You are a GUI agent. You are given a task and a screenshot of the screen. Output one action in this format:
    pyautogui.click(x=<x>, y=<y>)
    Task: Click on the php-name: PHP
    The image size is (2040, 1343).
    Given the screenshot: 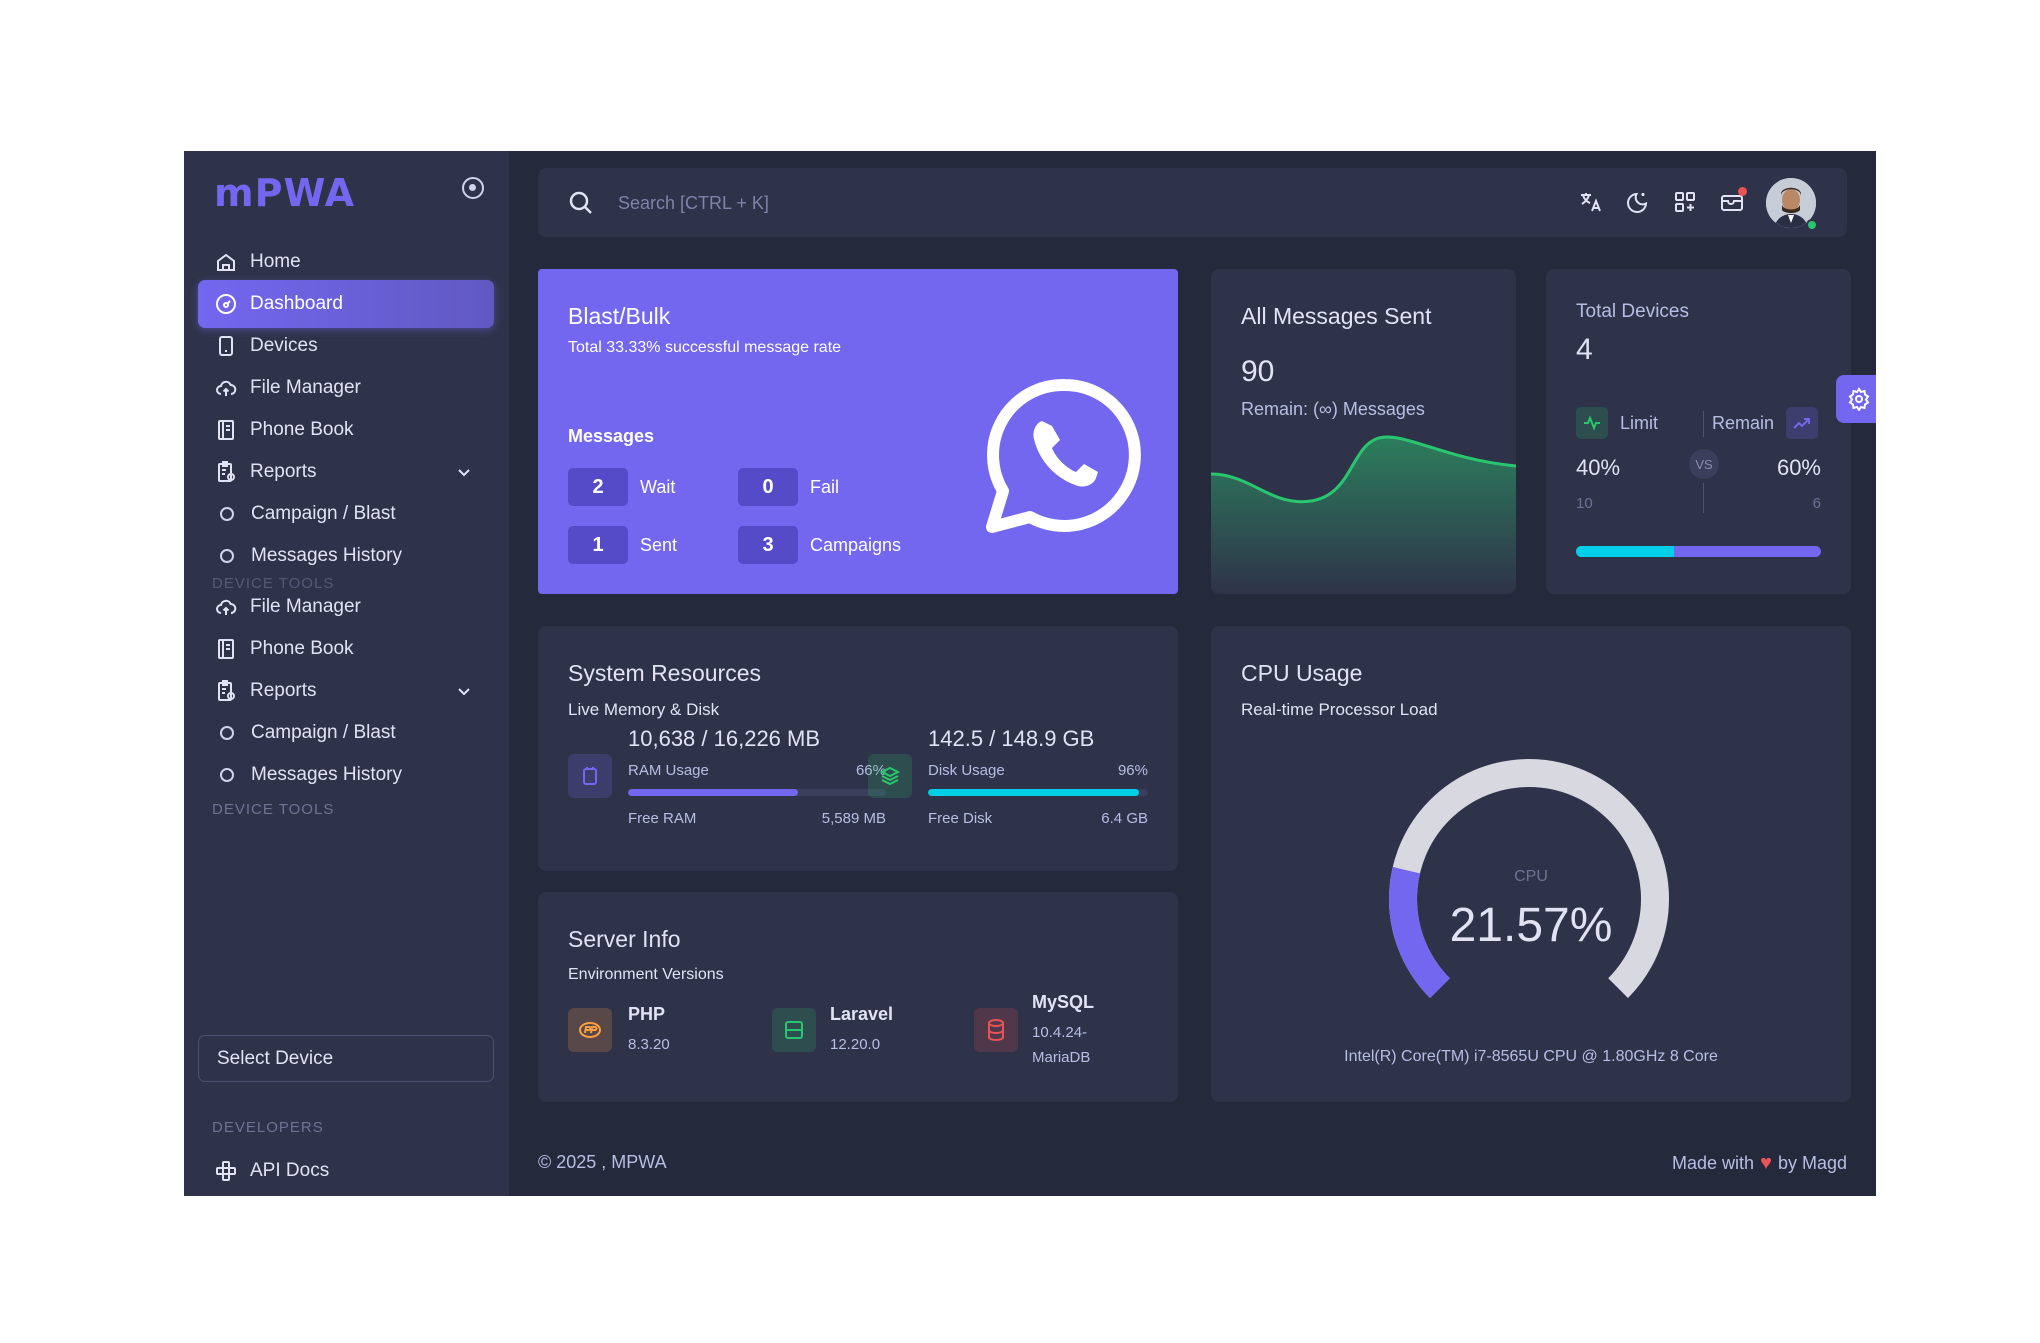 What is the action you would take?
    pyautogui.click(x=647, y=1014)
    